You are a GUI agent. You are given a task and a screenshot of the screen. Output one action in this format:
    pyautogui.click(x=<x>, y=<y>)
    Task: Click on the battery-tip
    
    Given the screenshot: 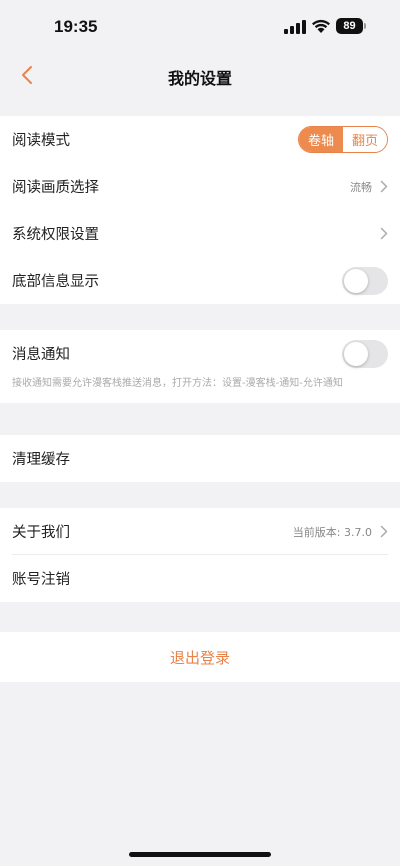 What is the action you would take?
    pyautogui.click(x=365, y=26)
    